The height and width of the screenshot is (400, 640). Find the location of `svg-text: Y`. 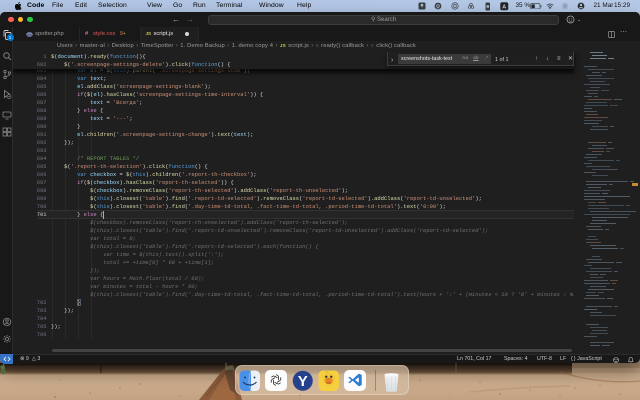

svg-text: Y is located at coordinates (302, 381).